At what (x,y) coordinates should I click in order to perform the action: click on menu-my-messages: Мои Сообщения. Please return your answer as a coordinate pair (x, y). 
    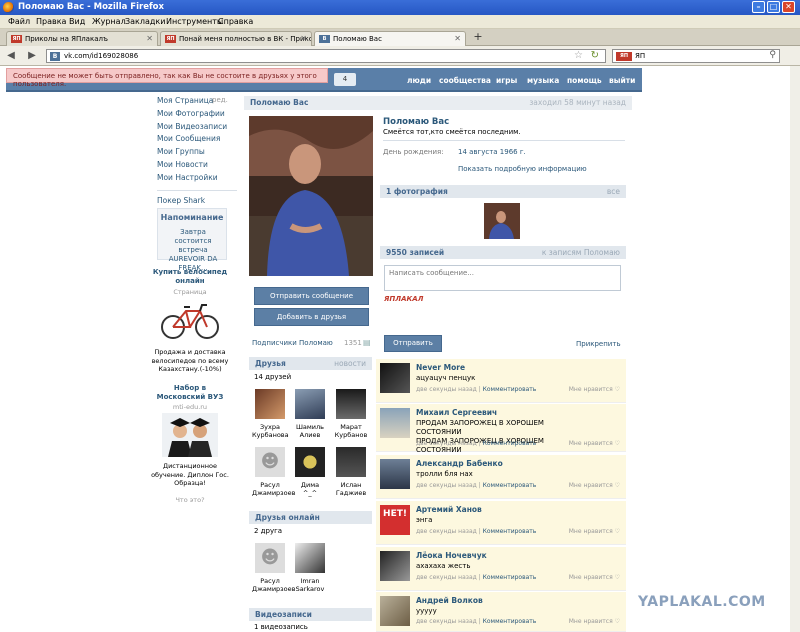
    Looking at the image, I should click on (197, 140).